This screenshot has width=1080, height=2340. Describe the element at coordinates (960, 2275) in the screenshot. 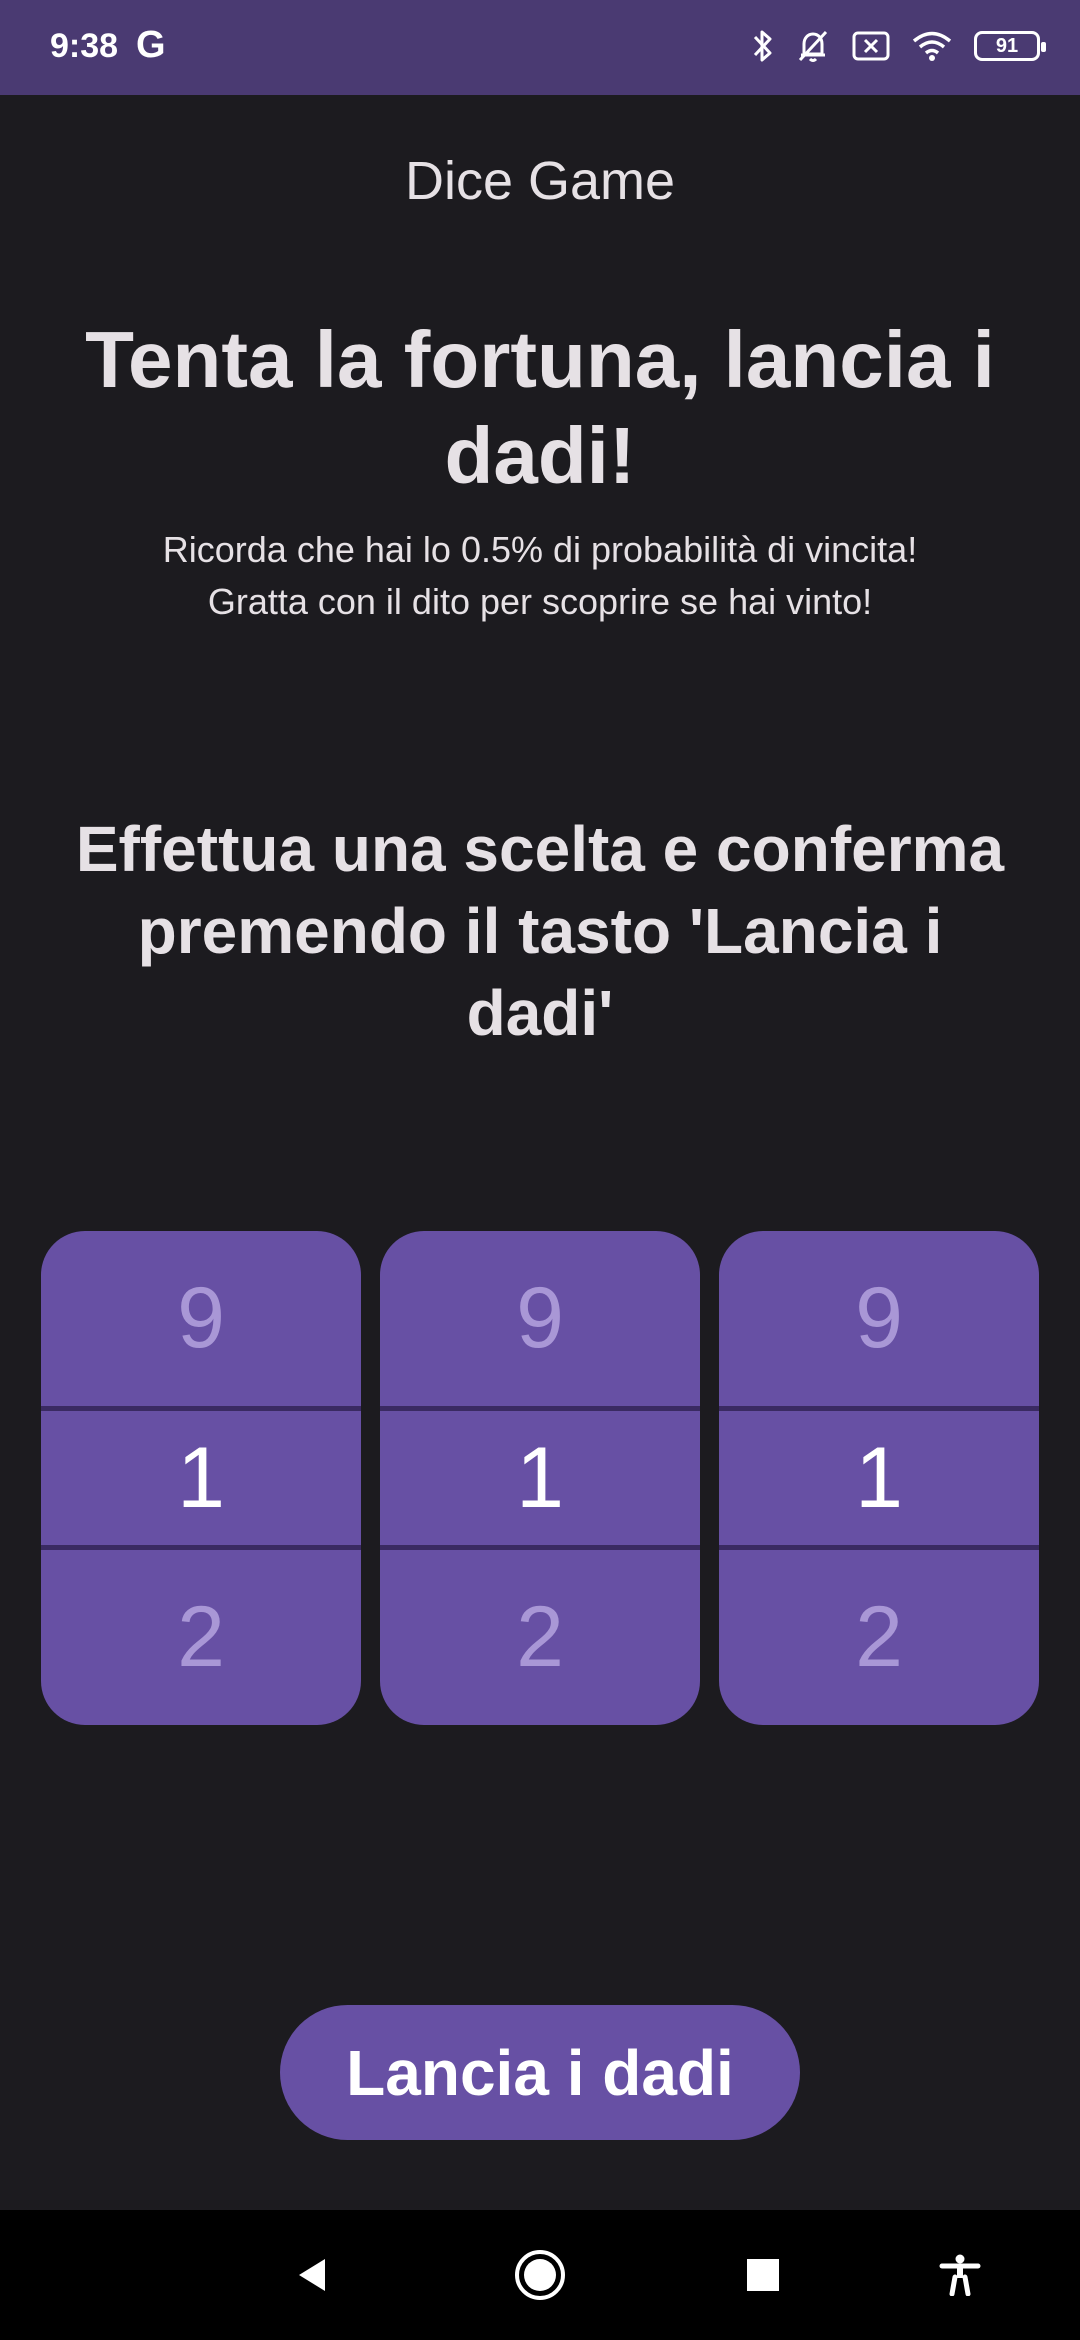

I see `accessibility-icon` at that location.